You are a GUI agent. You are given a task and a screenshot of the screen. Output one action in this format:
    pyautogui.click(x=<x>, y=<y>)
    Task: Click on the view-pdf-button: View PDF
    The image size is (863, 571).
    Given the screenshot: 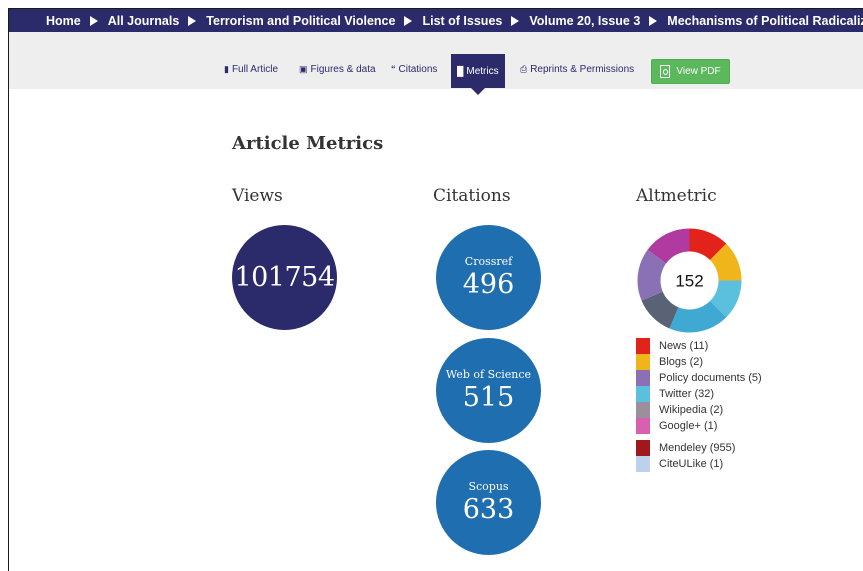 What is the action you would take?
    pyautogui.click(x=690, y=71)
    